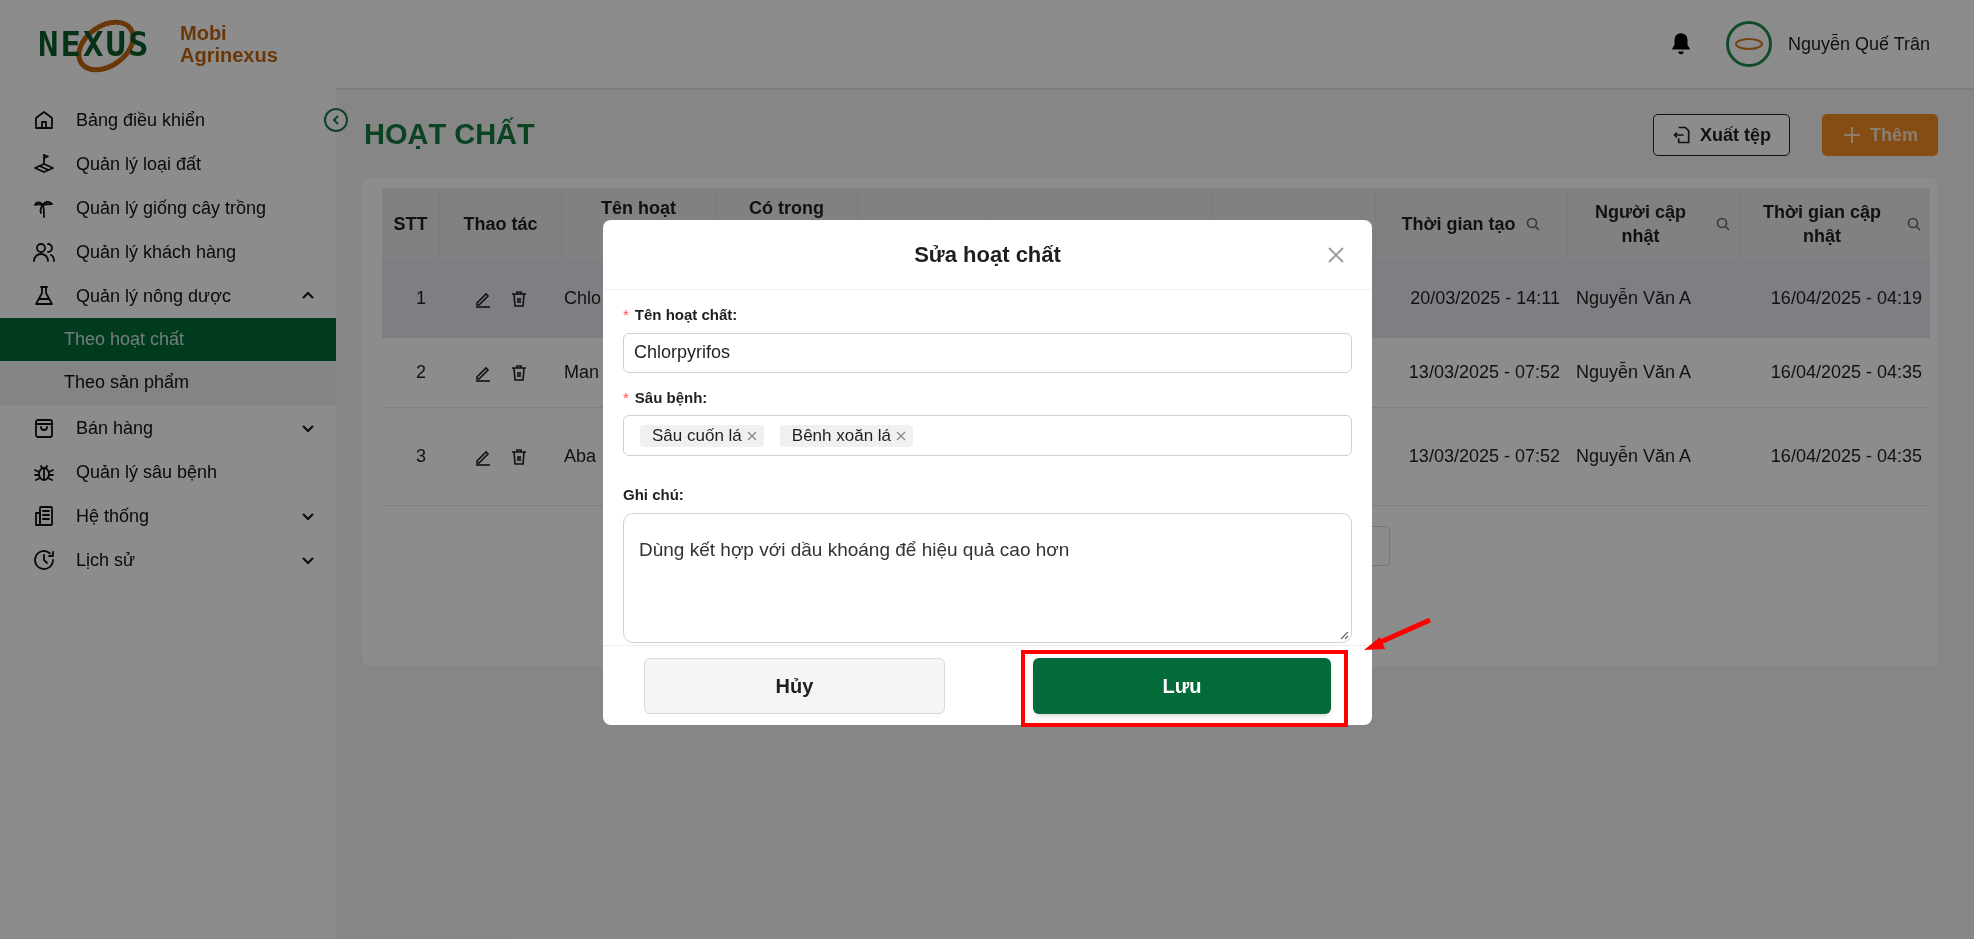 Image resolution: width=1974 pixels, height=939 pixels. What do you see at coordinates (1458, 224) in the screenshot?
I see `column-header: Thời gian tạo` at bounding box center [1458, 224].